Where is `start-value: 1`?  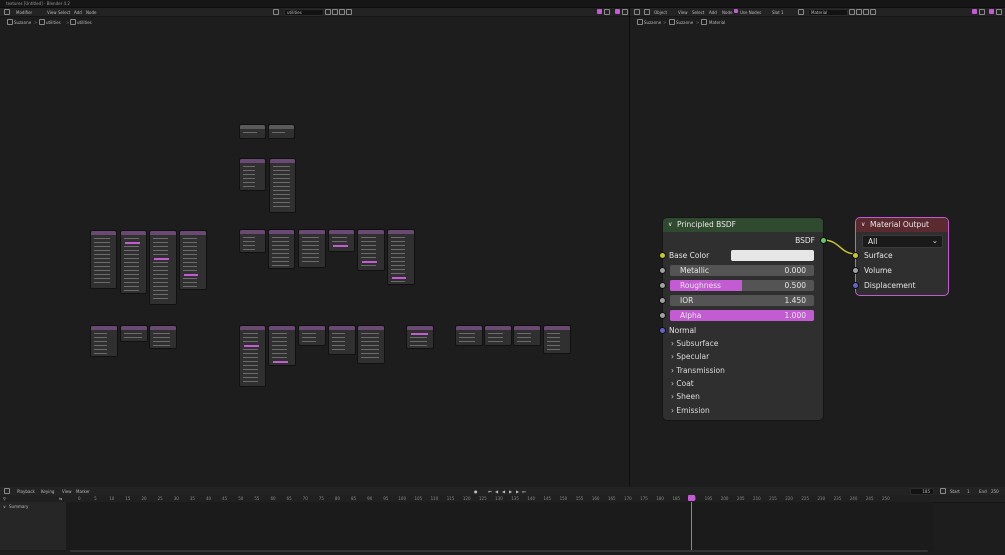
start-value: 1 is located at coordinates (968, 491).